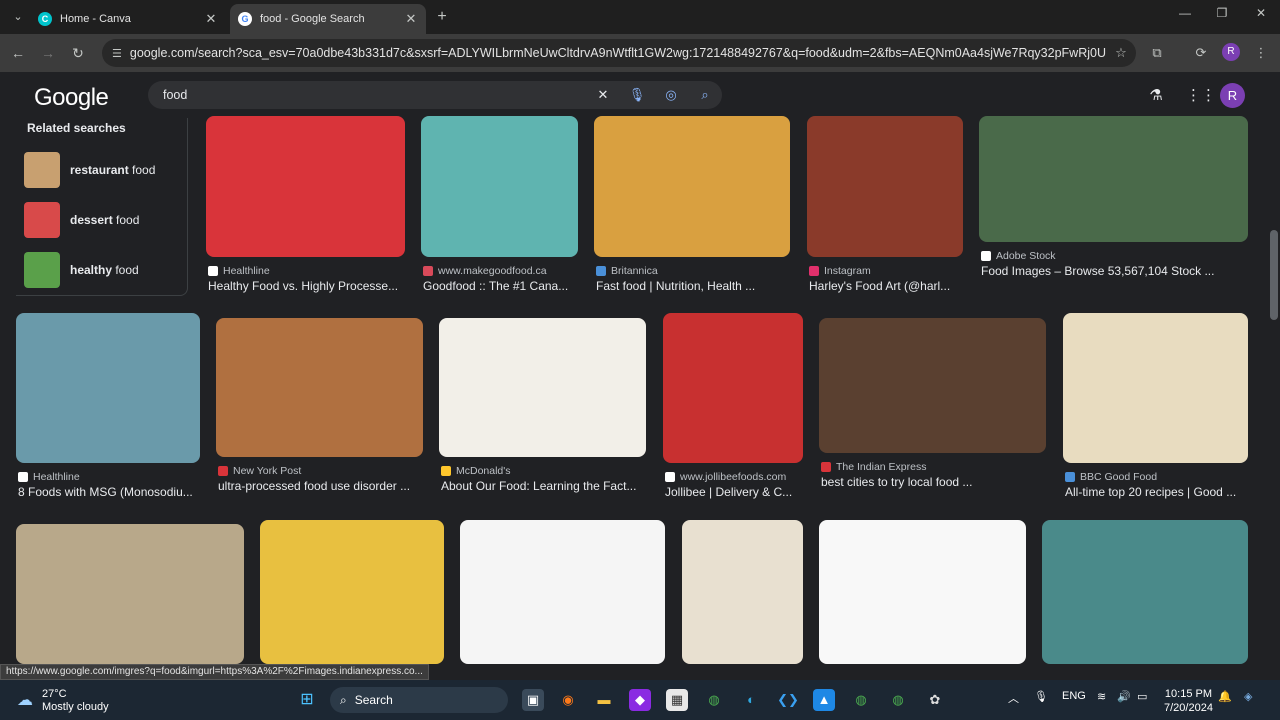 The width and height of the screenshot is (1280, 720). Describe the element at coordinates (1121, 53) in the screenshot. I see `bookmark-star-icon: ☆` at that location.